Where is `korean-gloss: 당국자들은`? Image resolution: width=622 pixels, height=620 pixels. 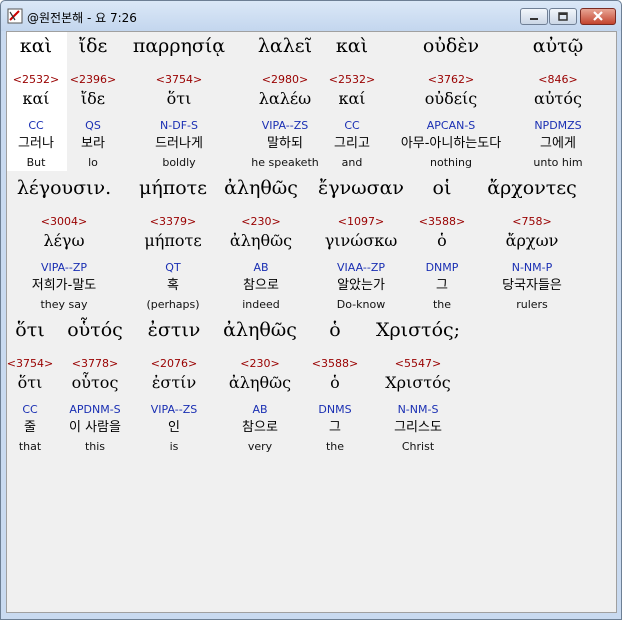 korean-gloss: 당국자들은 is located at coordinates (532, 285).